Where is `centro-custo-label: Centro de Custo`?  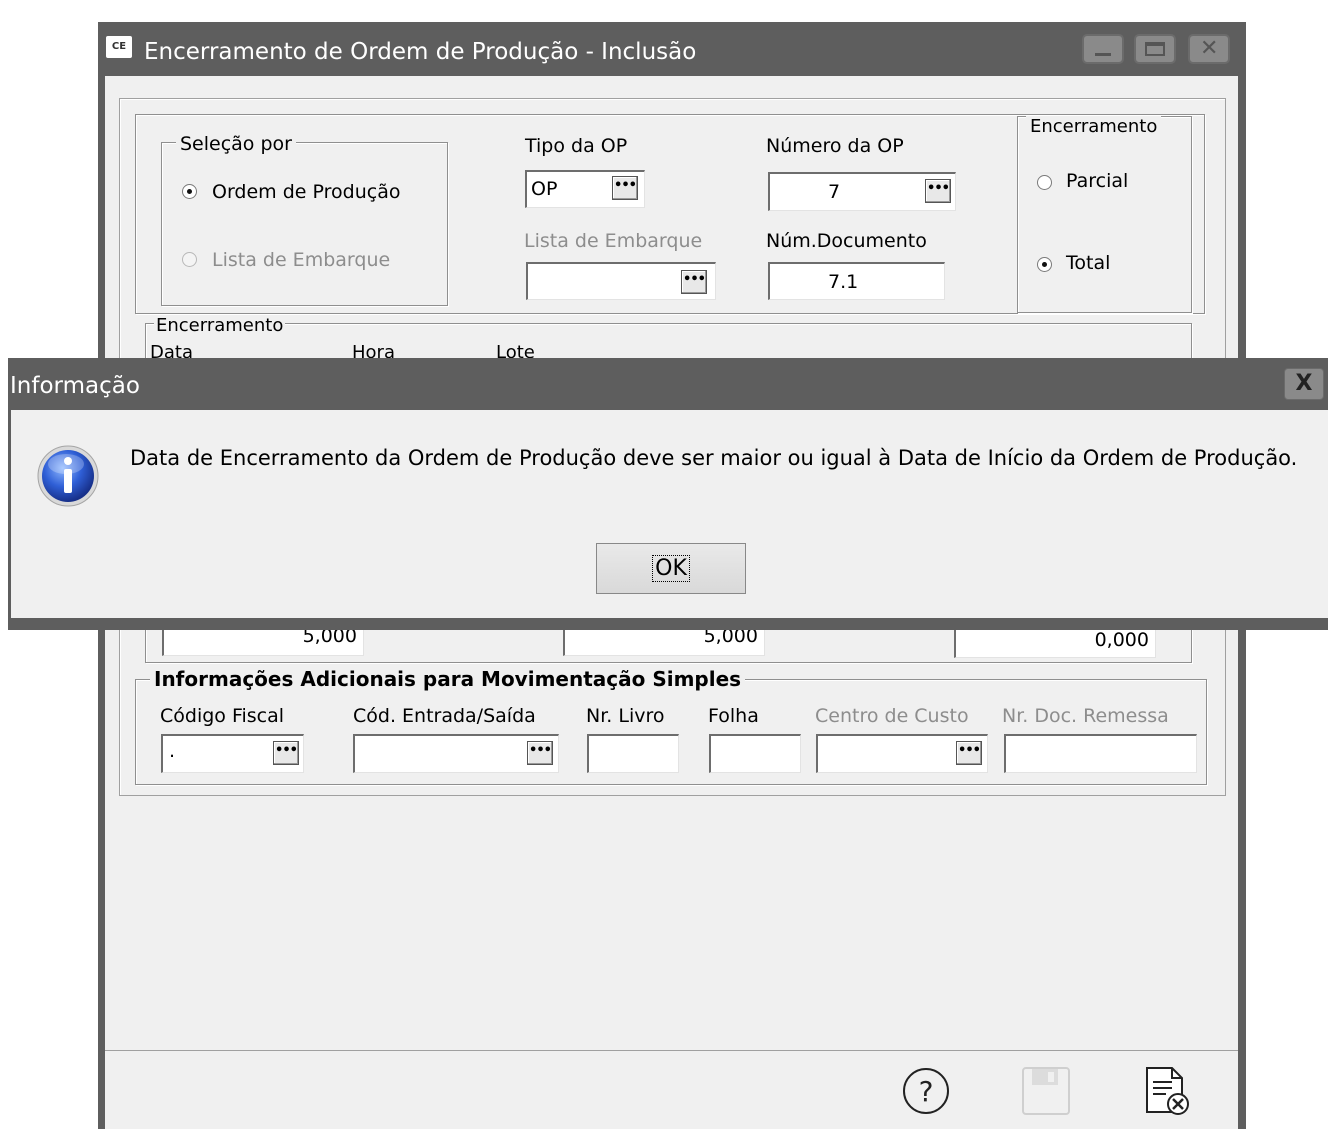
centro-custo-label: Centro de Custo is located at coordinates (892, 716).